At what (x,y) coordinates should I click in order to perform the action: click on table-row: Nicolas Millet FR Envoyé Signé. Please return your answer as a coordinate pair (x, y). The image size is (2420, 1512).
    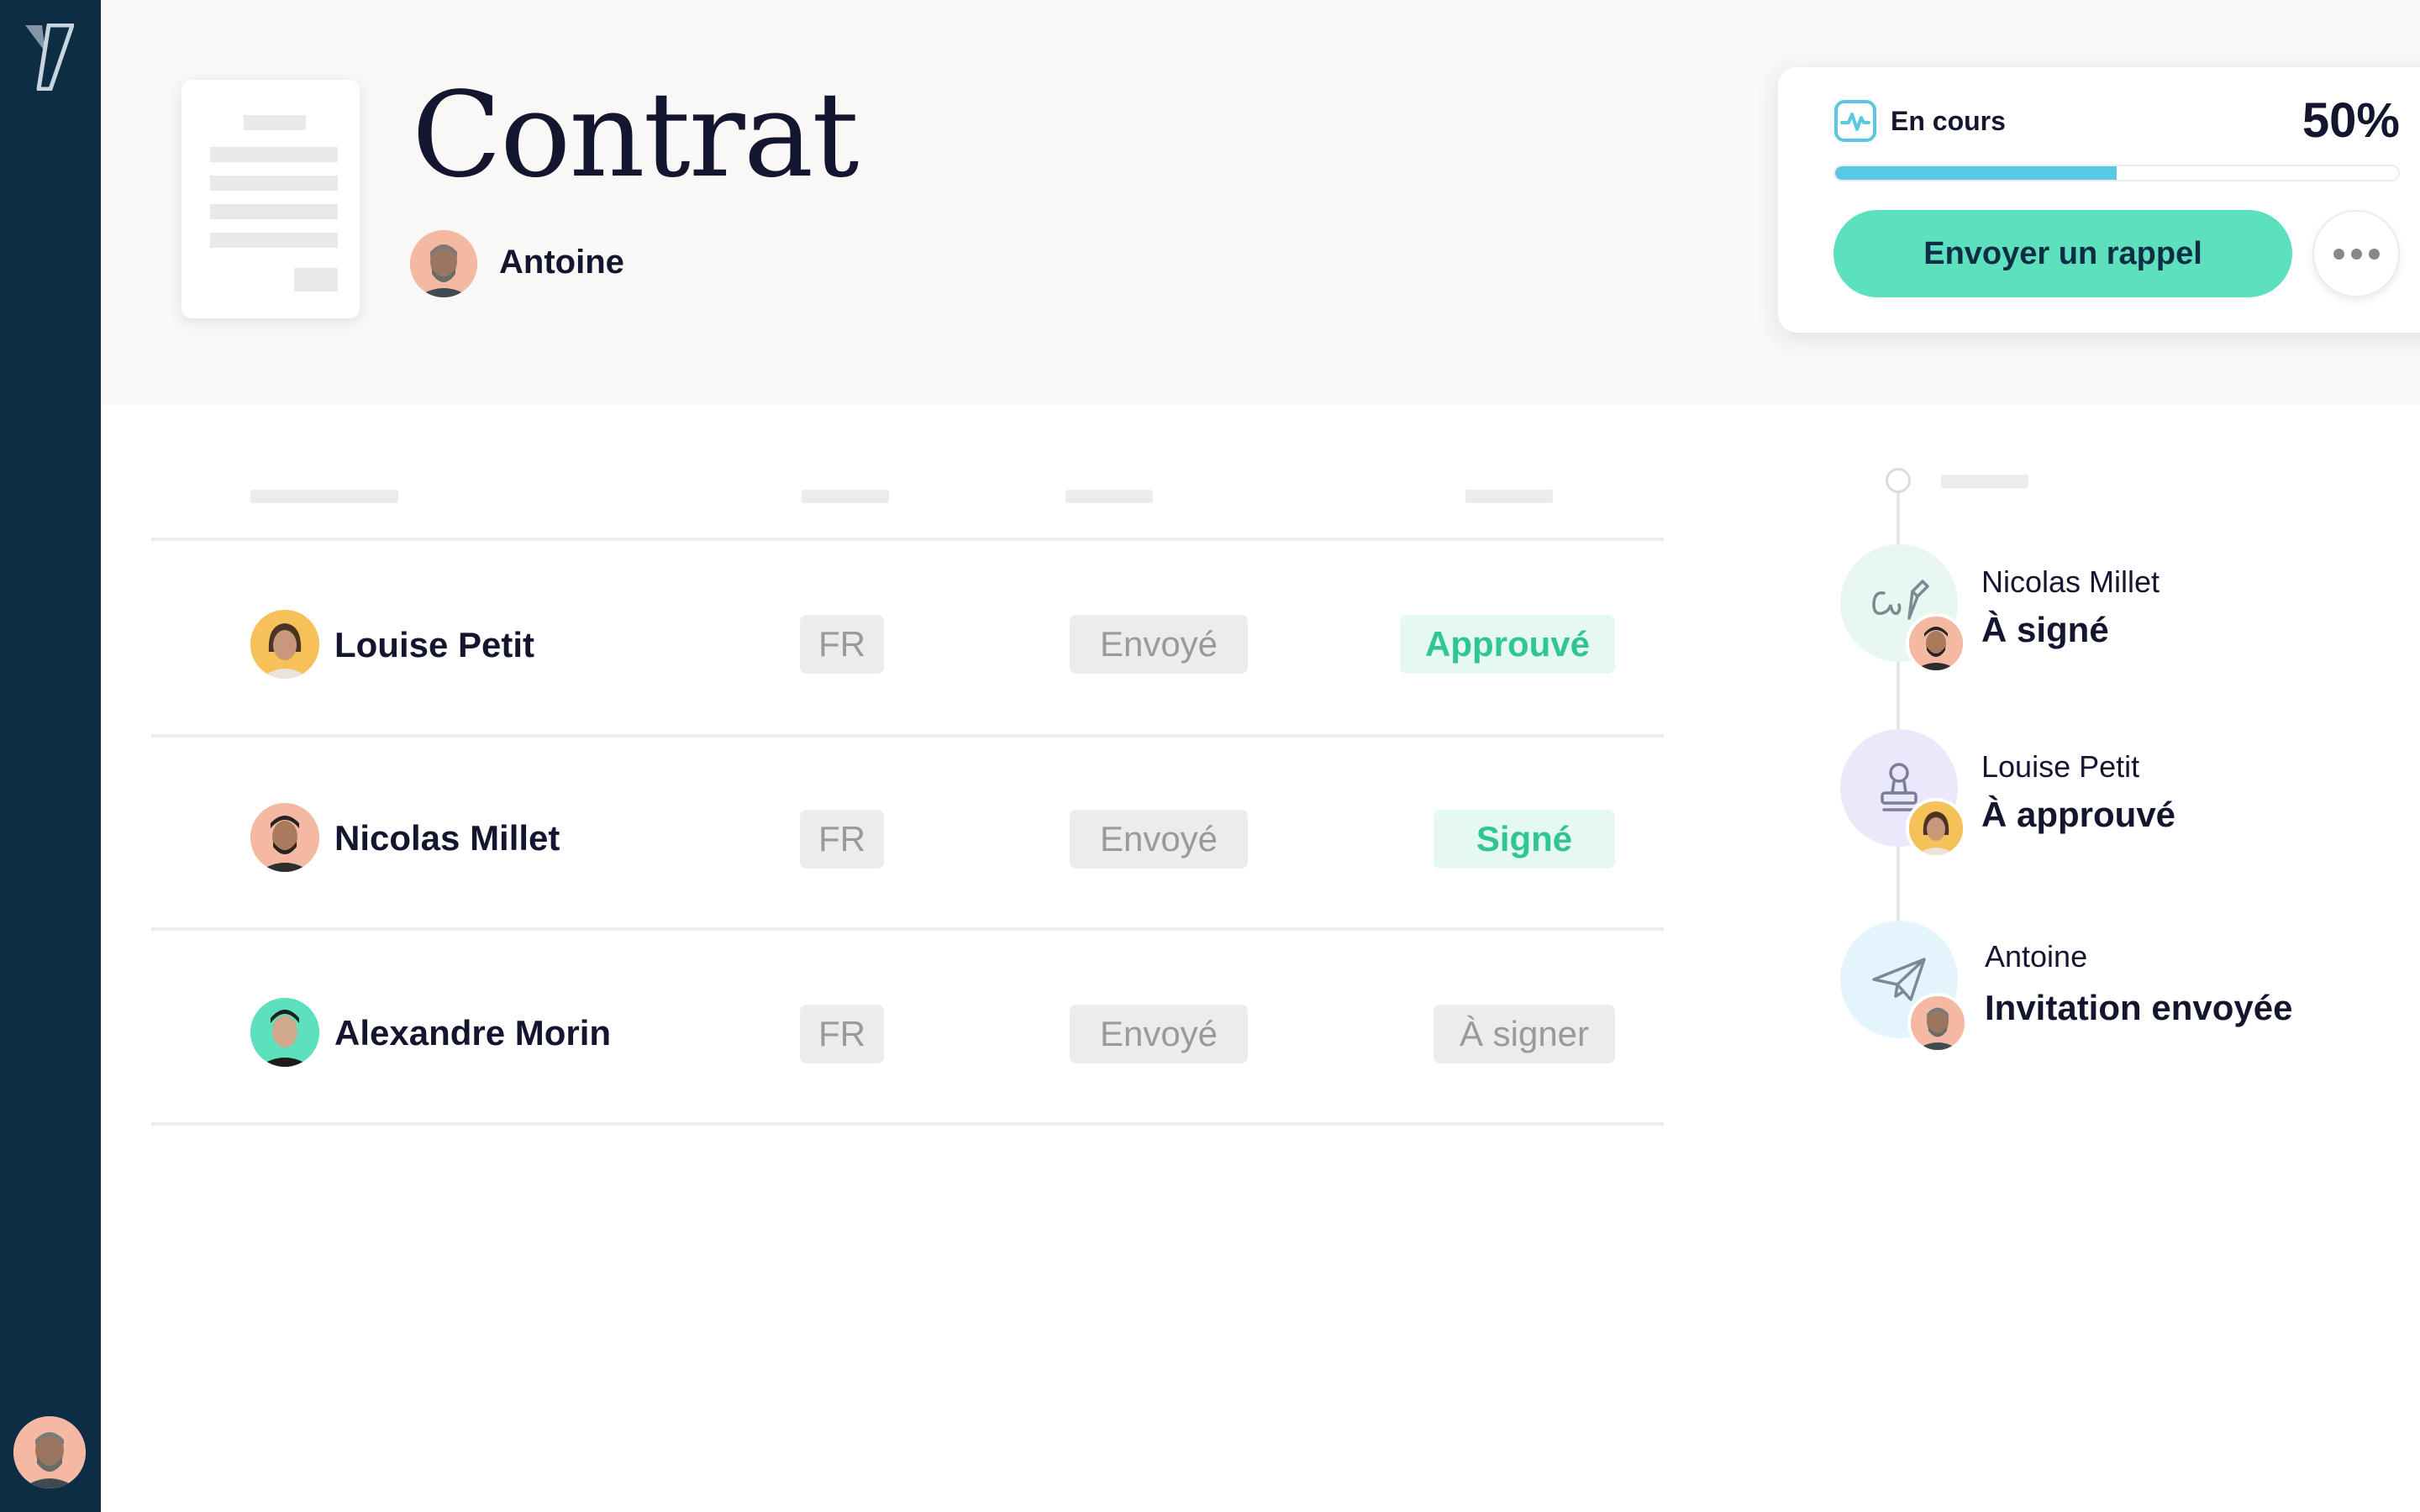
    Looking at the image, I should click on (907, 831).